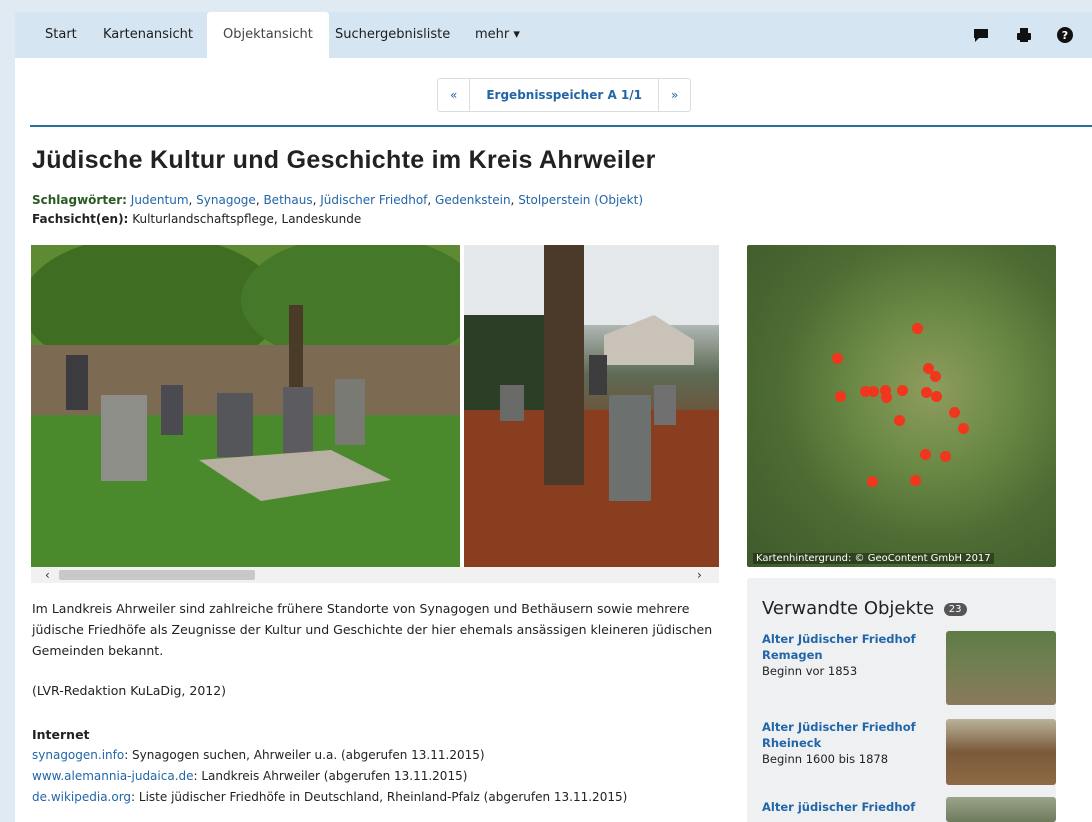 Image resolution: width=1092 pixels, height=822 pixels. What do you see at coordinates (160, 200) in the screenshot?
I see `keyword-link: Judentum` at bounding box center [160, 200].